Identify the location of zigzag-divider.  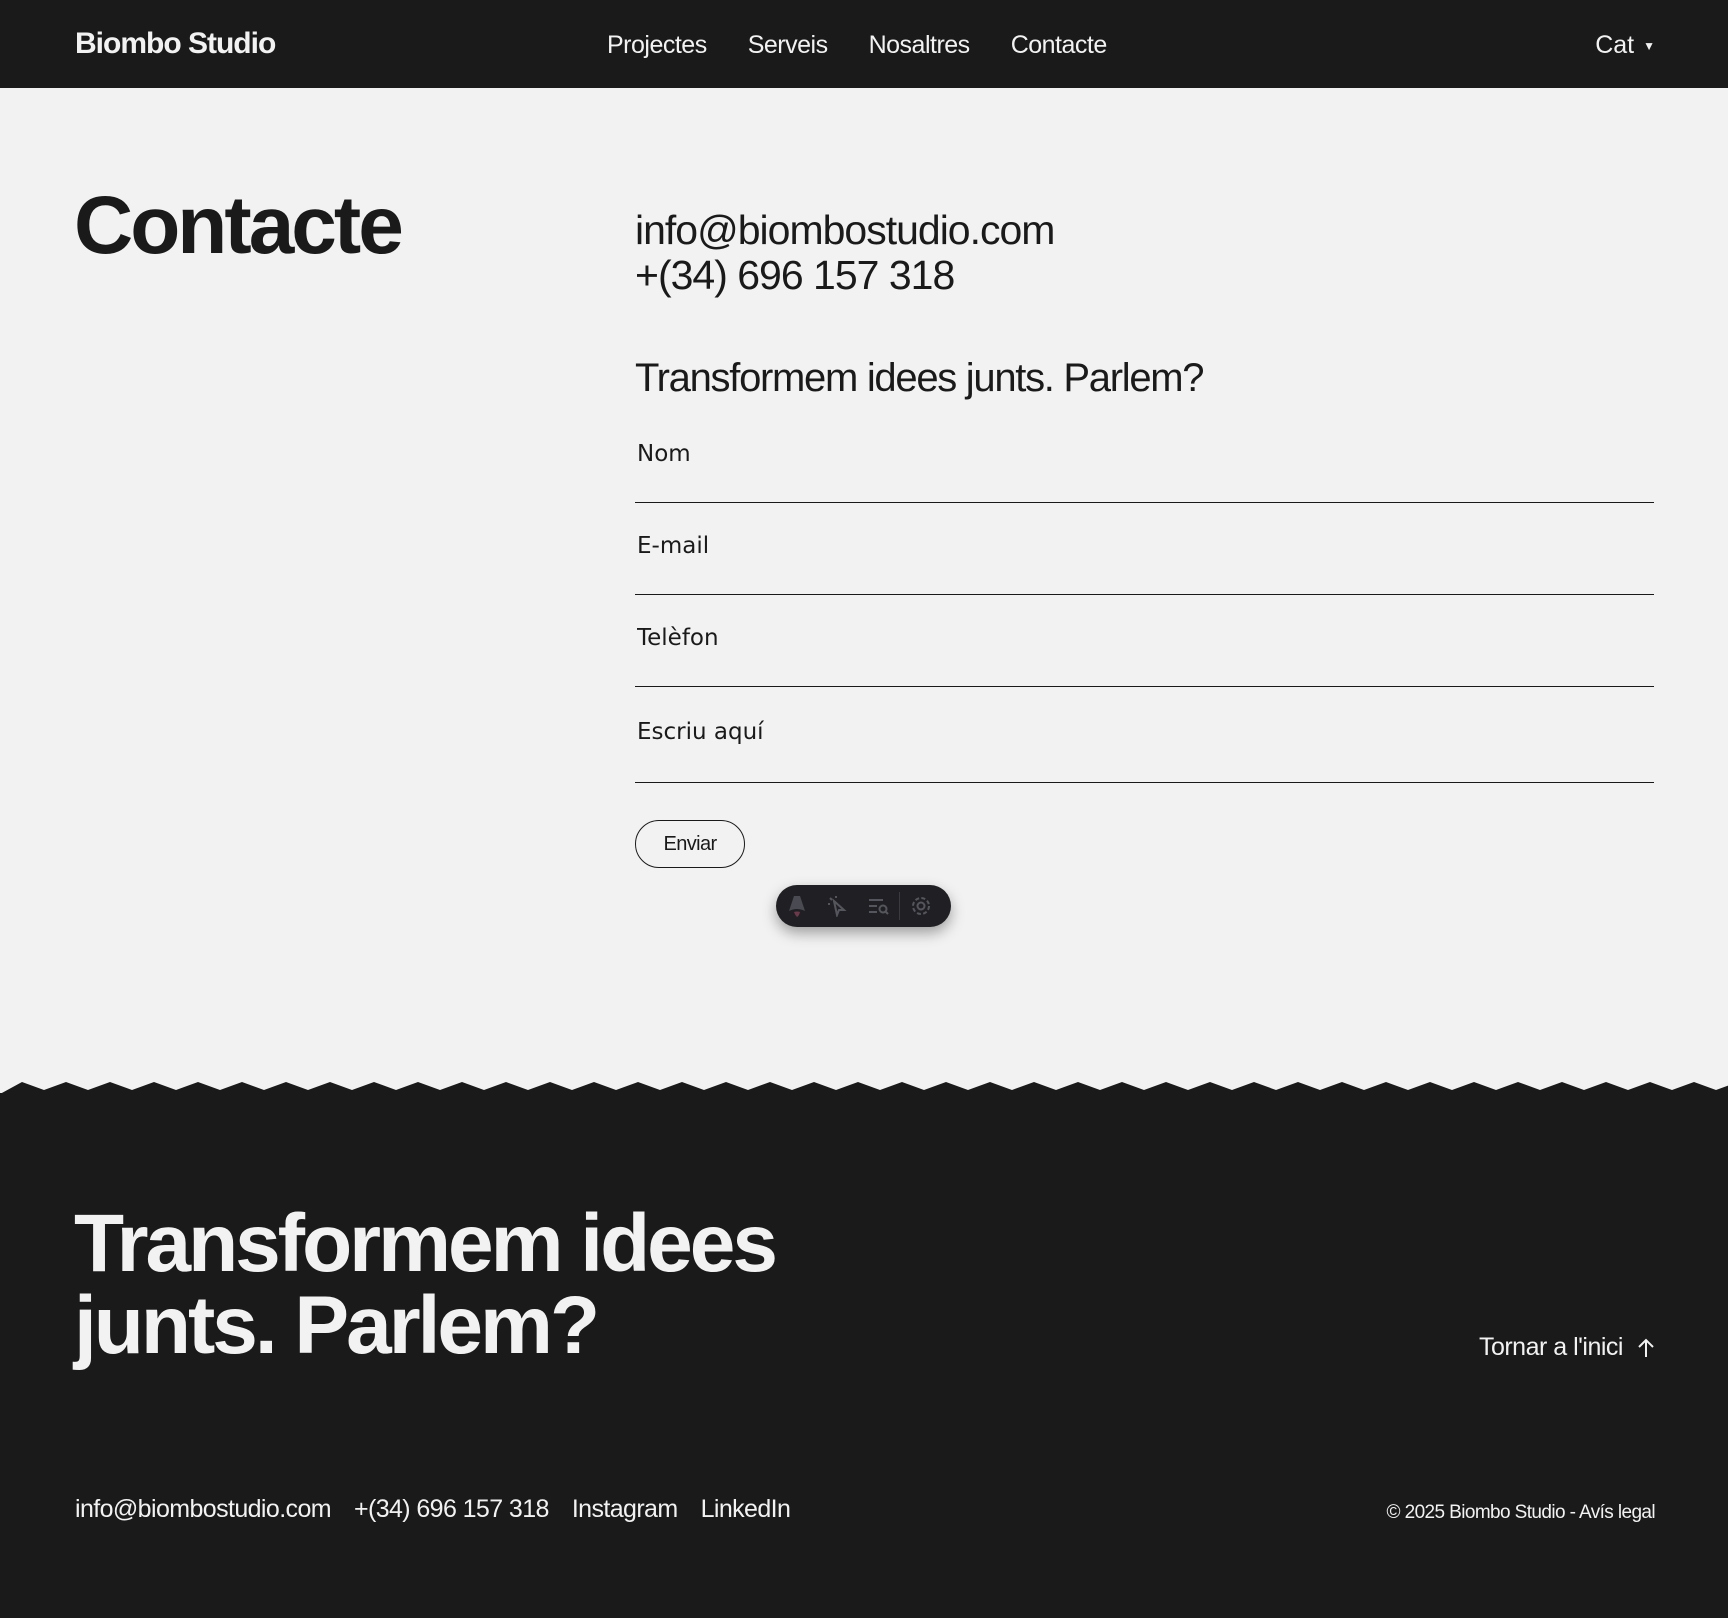
(864, 1088).